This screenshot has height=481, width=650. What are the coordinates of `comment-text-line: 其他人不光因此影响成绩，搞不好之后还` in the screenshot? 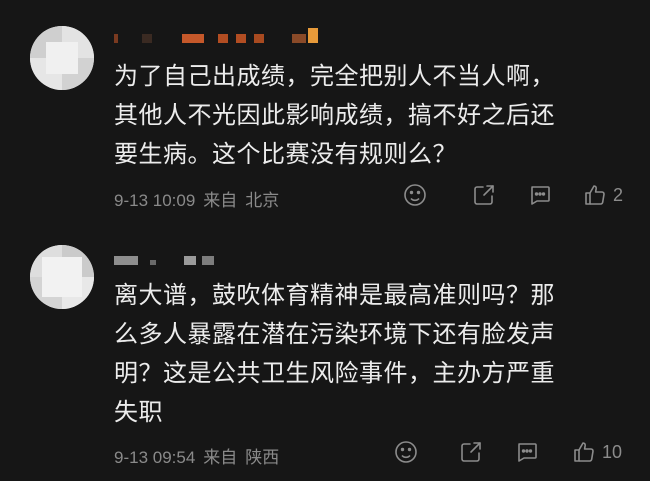 It's located at (334, 115).